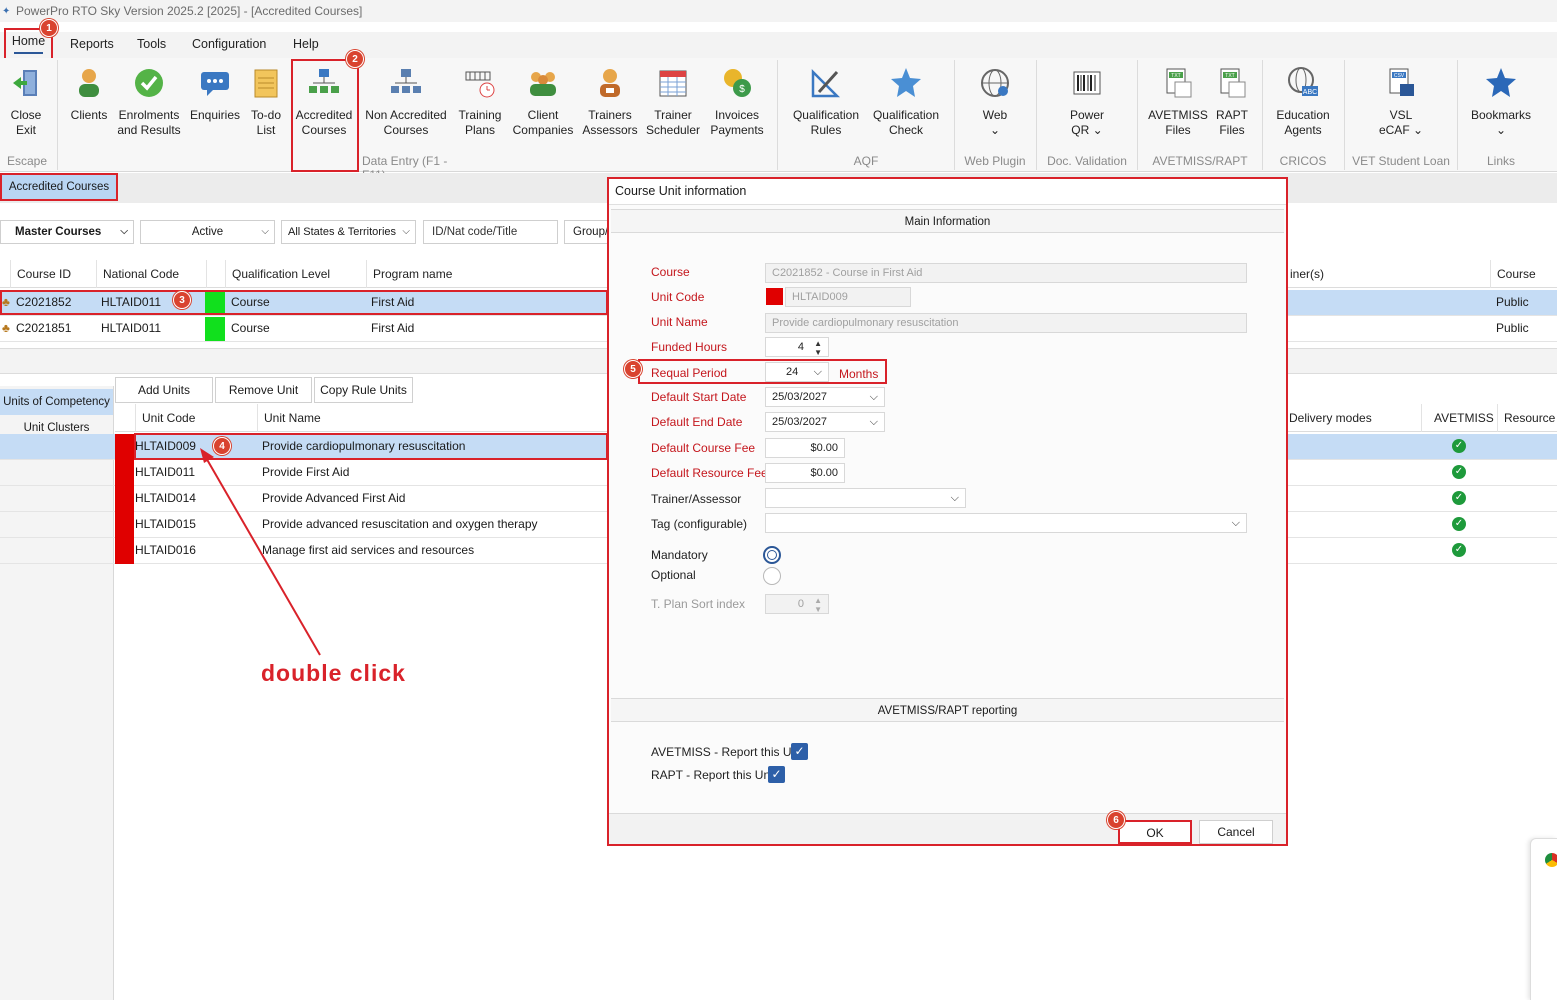 Image resolution: width=1557 pixels, height=1000 pixels. What do you see at coordinates (222, 446) in the screenshot?
I see `step-badge-4: 4` at bounding box center [222, 446].